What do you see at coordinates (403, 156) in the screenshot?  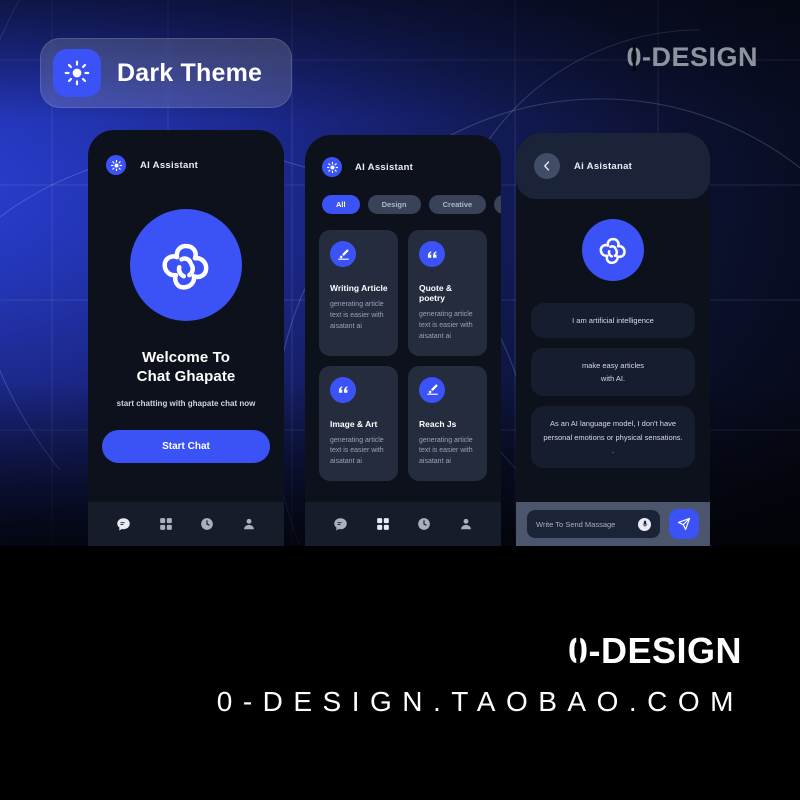 I see `phone2-header: AI Assistant` at bounding box center [403, 156].